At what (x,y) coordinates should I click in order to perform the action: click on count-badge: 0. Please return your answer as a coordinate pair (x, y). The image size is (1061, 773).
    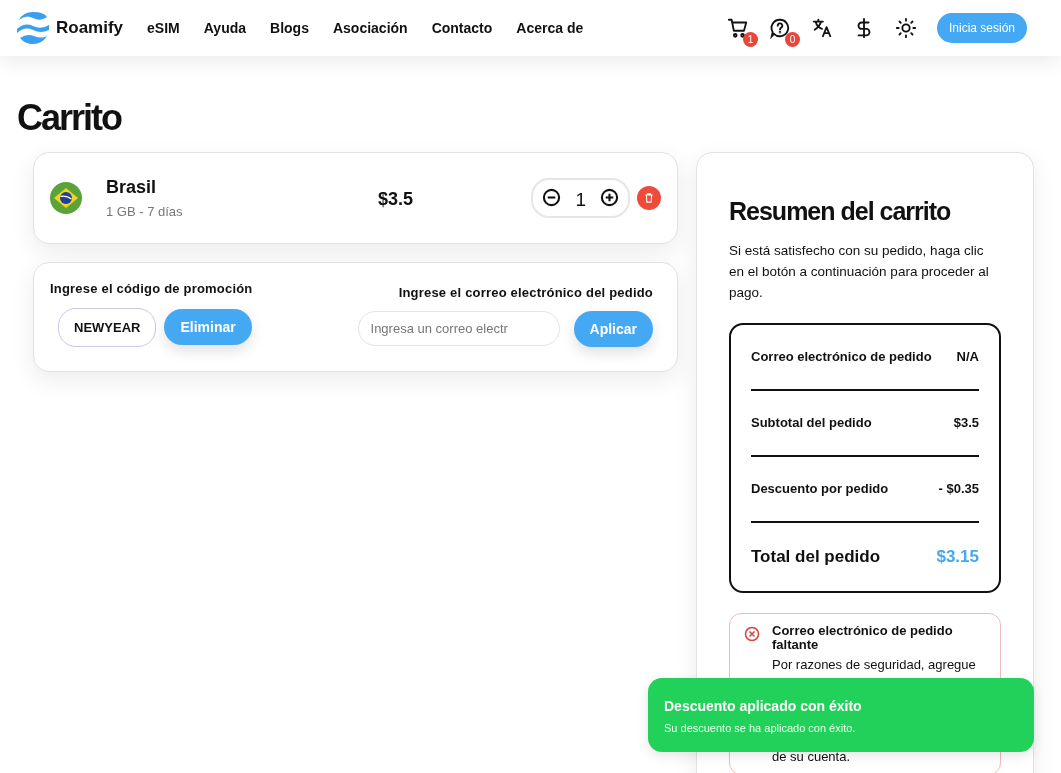
    Looking at the image, I should click on (792, 39).